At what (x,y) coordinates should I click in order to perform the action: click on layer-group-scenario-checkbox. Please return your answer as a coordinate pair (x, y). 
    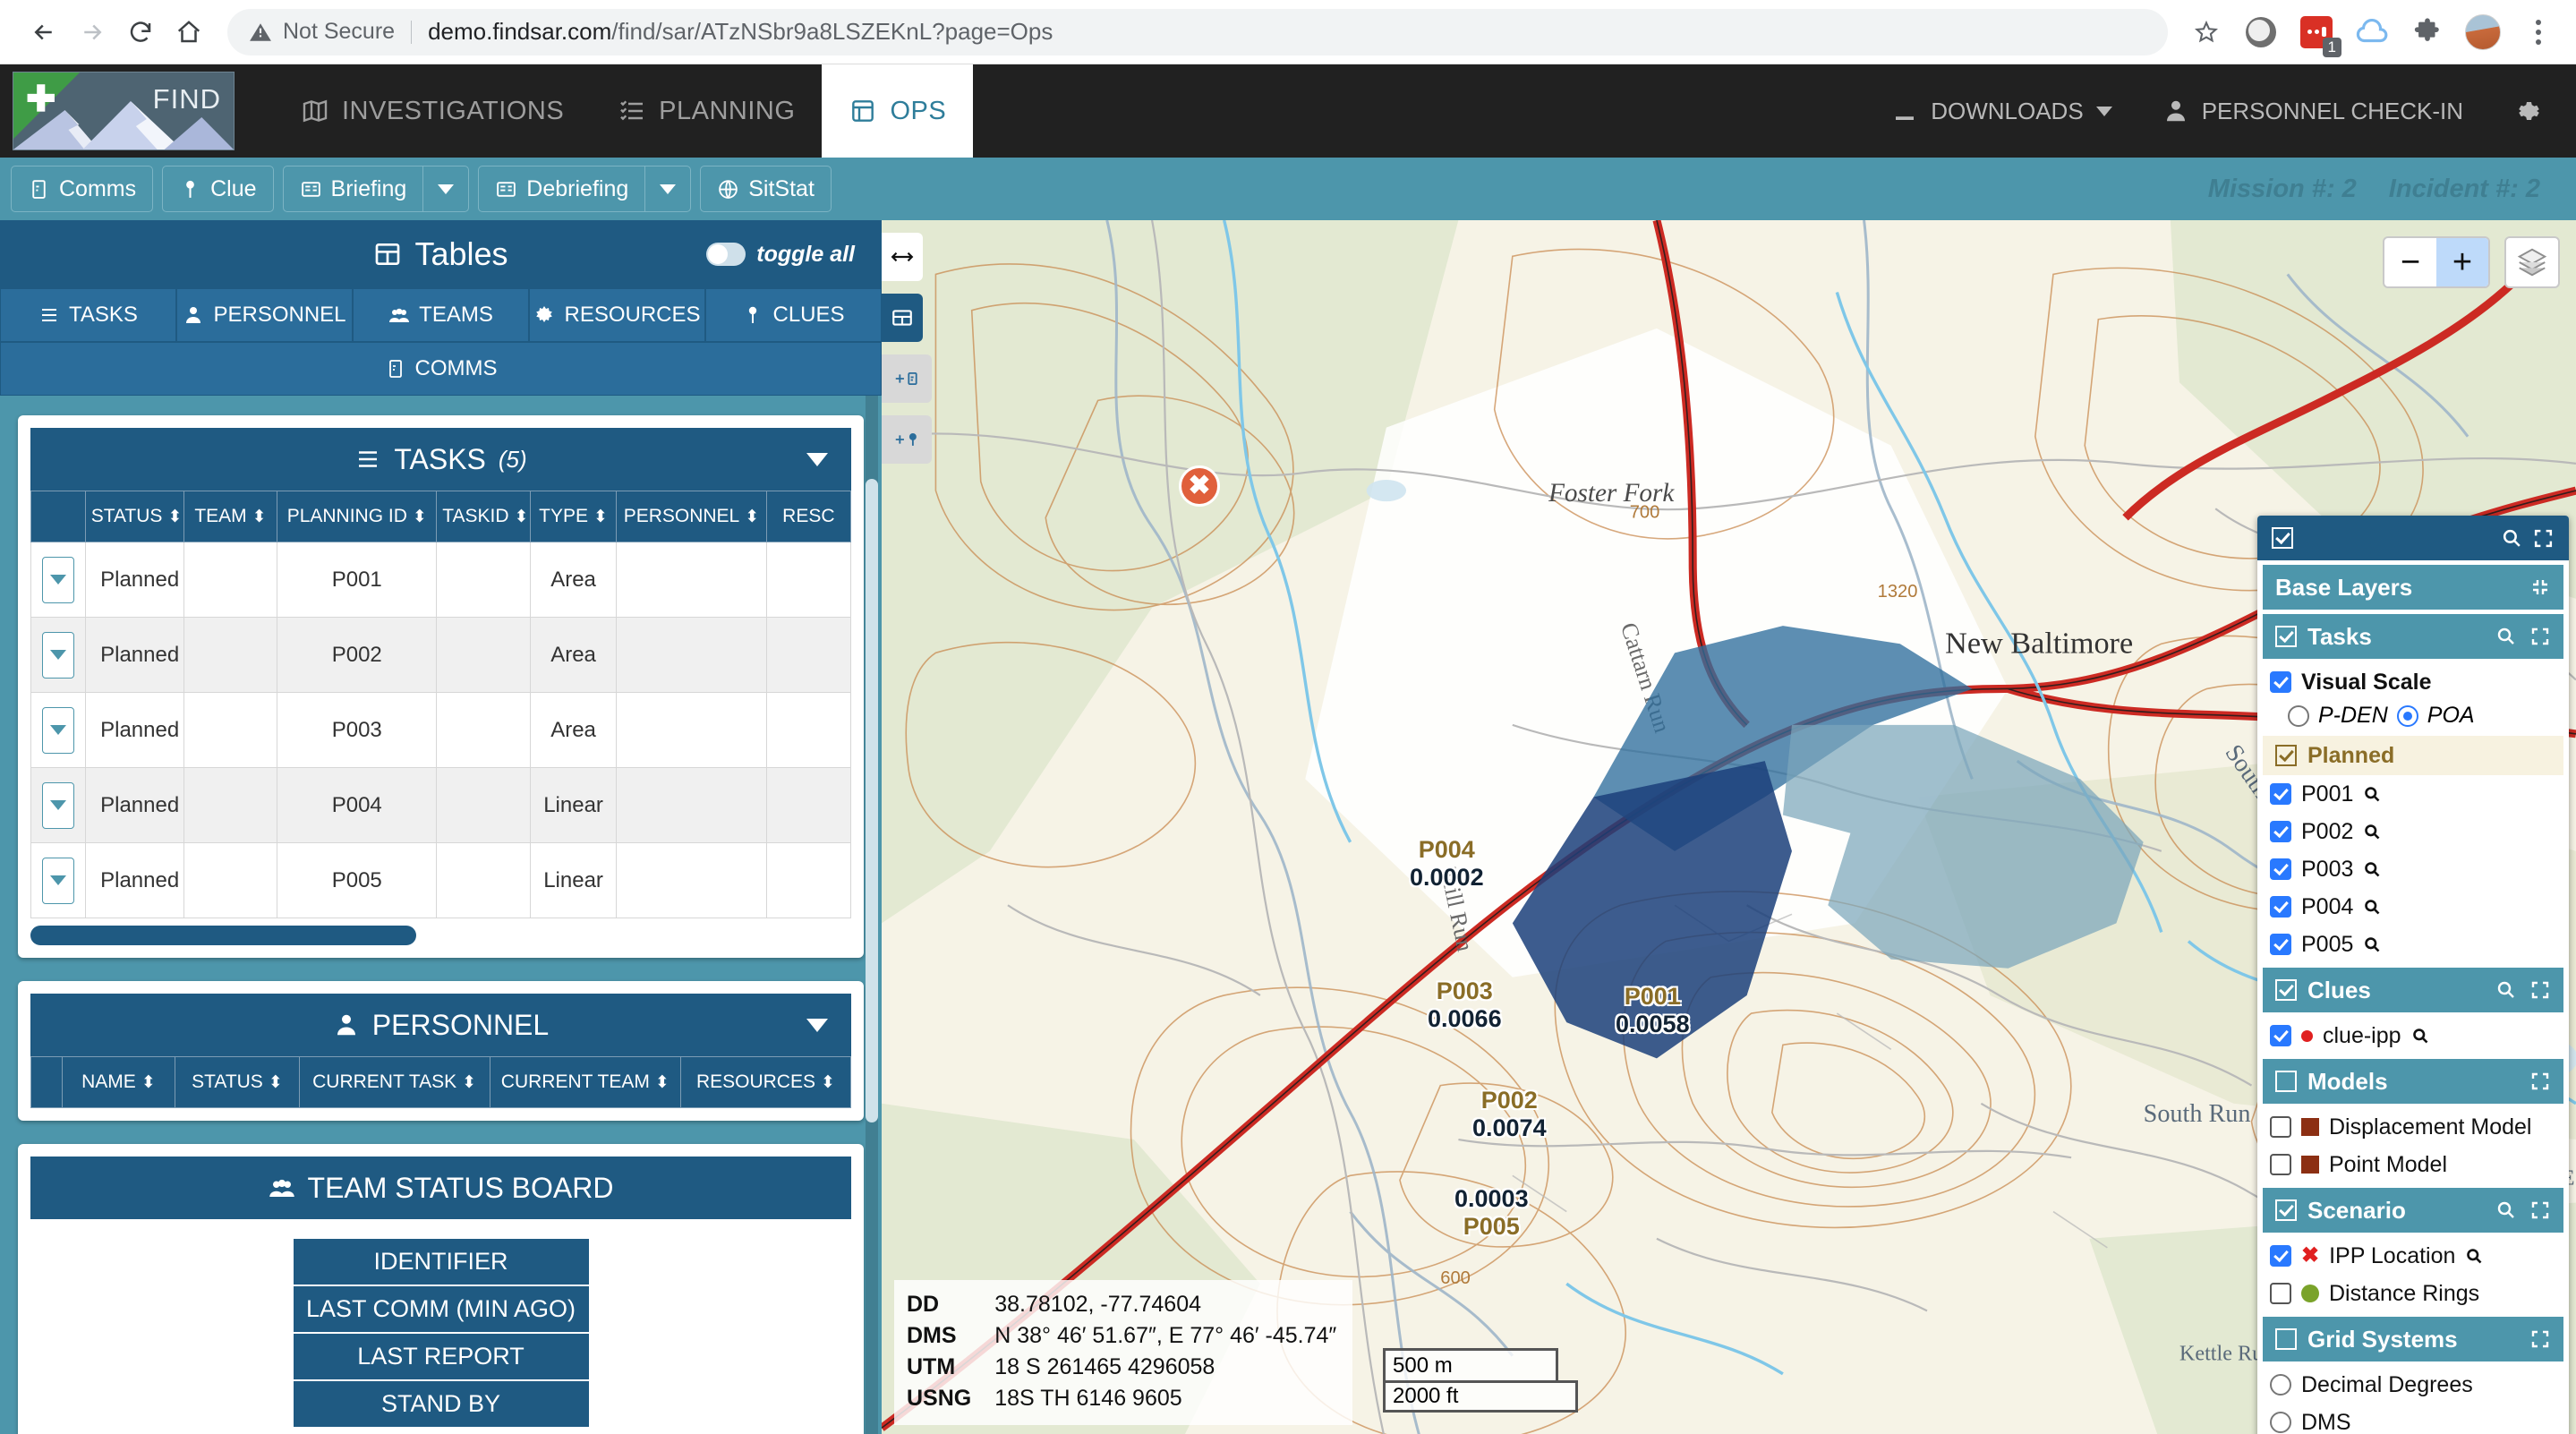
    Looking at the image, I should click on (2286, 1210).